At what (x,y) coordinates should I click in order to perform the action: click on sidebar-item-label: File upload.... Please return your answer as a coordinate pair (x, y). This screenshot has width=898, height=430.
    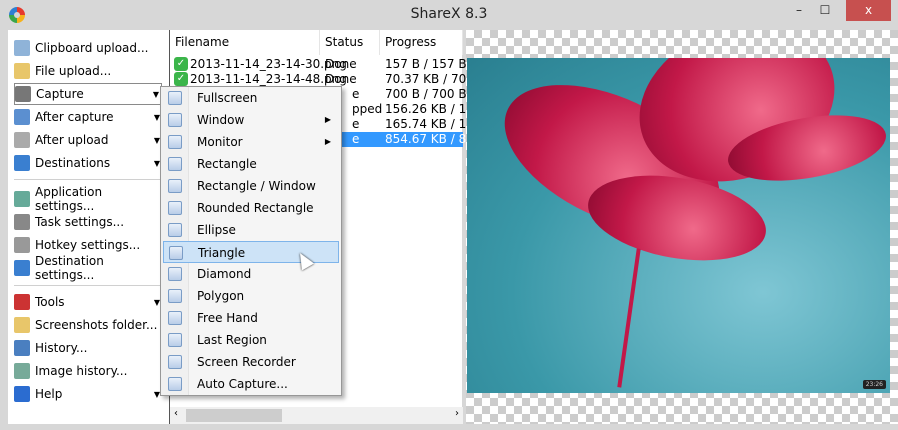
    Looking at the image, I should click on (73, 71).